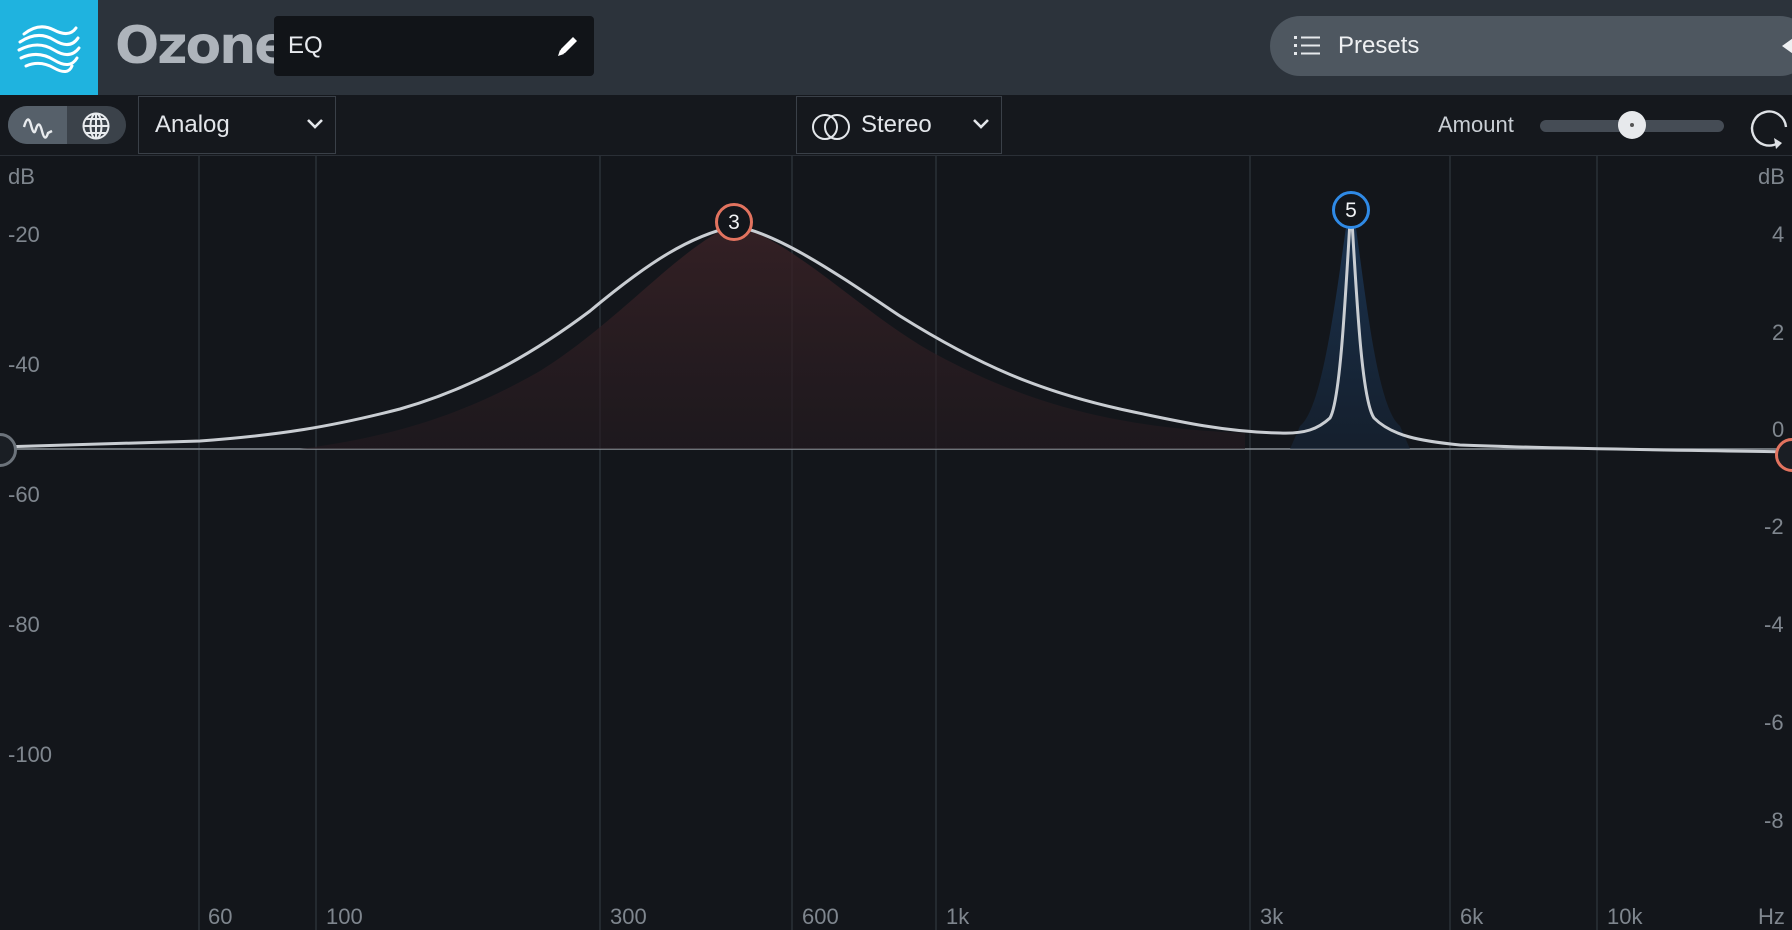 The height and width of the screenshot is (930, 1792). What do you see at coordinates (344, 916) in the screenshot?
I see `freq-tick: 100` at bounding box center [344, 916].